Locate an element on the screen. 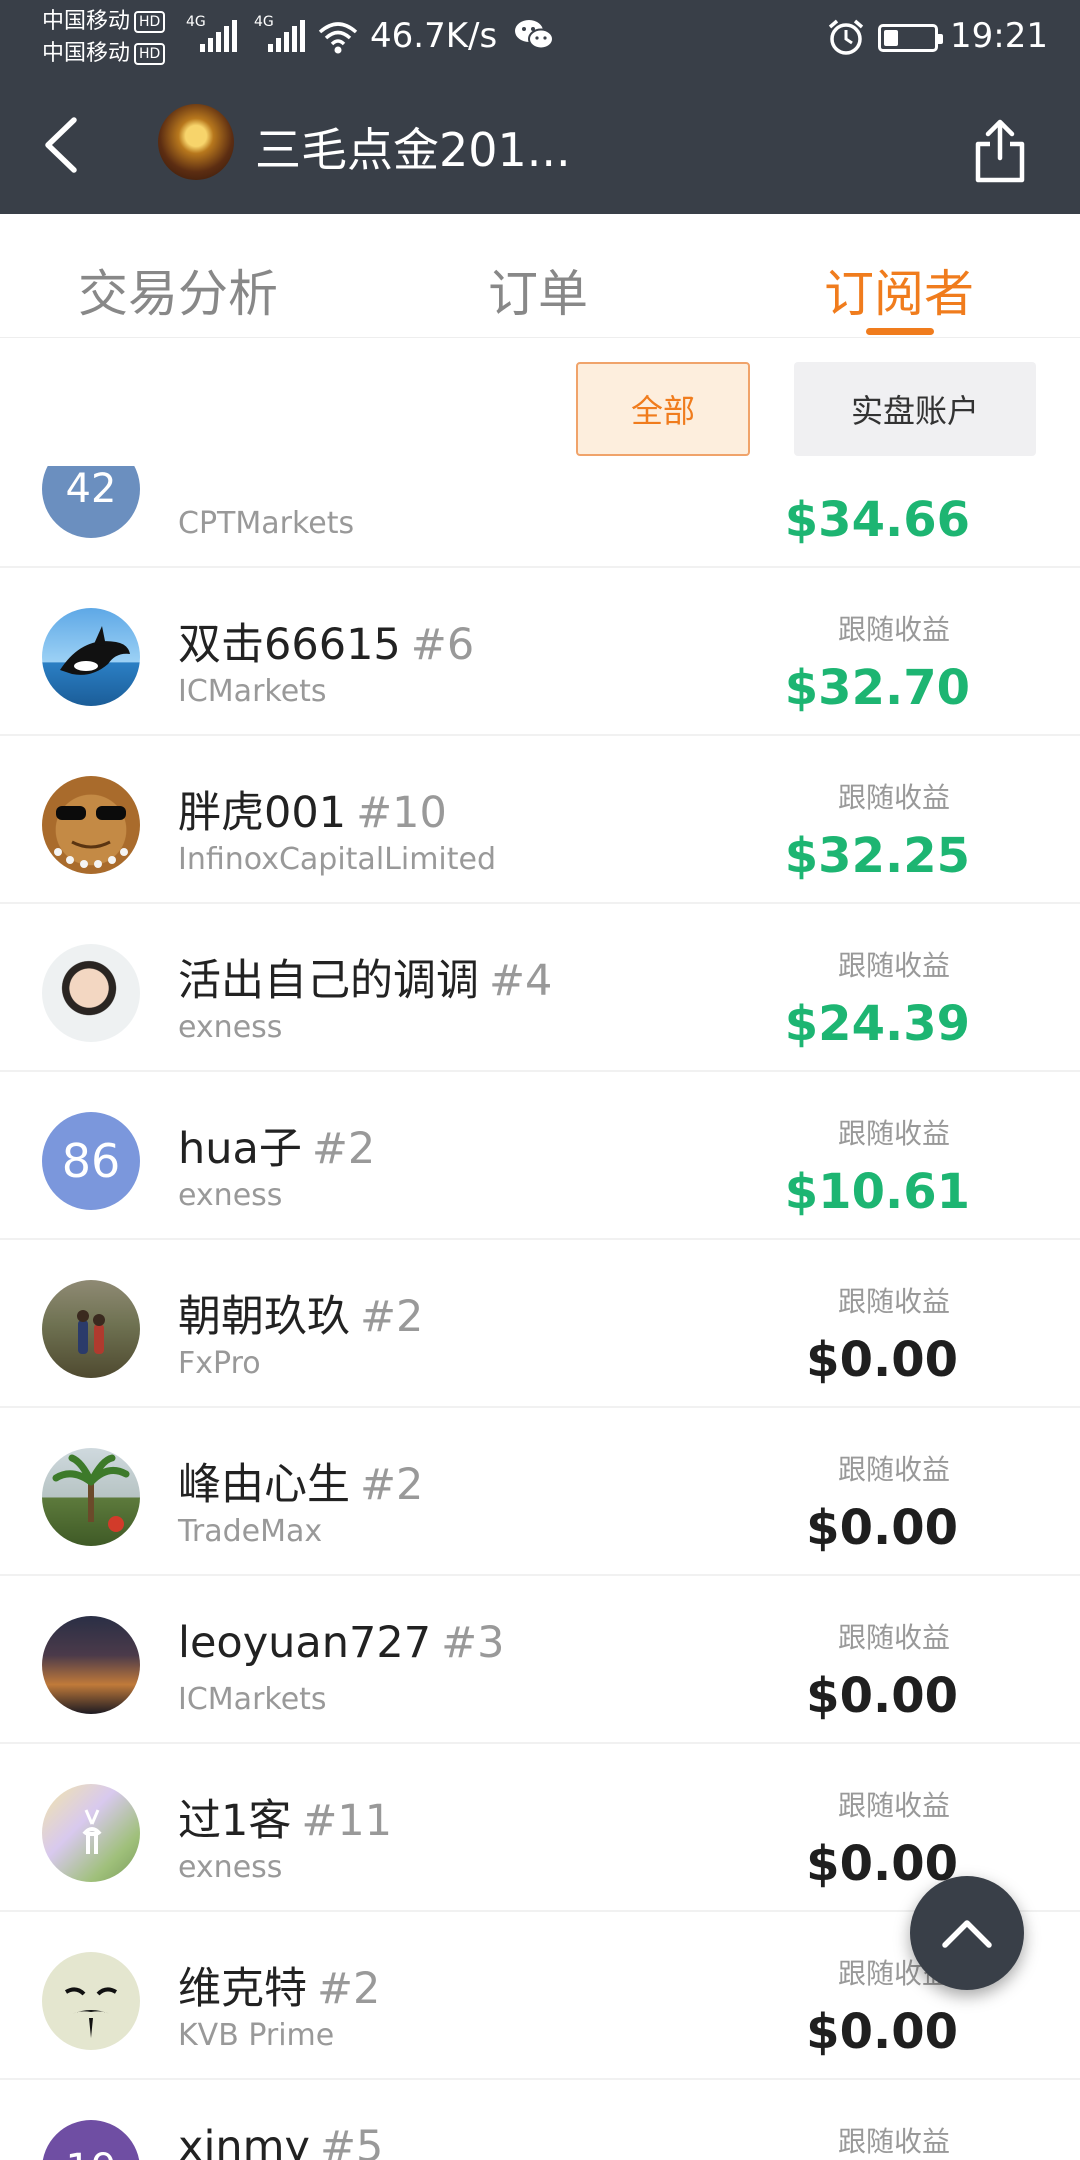 Image resolution: width=1080 pixels, height=2160 pixels. list-item: 峰由心生 #2 TradeMax 跟随收益 $0.00 is located at coordinates (540, 1492).